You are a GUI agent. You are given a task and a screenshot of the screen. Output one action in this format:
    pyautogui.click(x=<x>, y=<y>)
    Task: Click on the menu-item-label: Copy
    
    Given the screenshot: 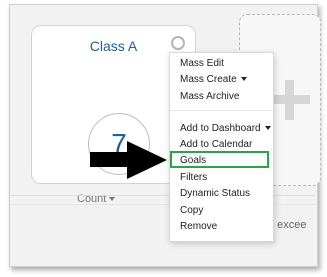 What is the action you would take?
    pyautogui.click(x=192, y=210)
    